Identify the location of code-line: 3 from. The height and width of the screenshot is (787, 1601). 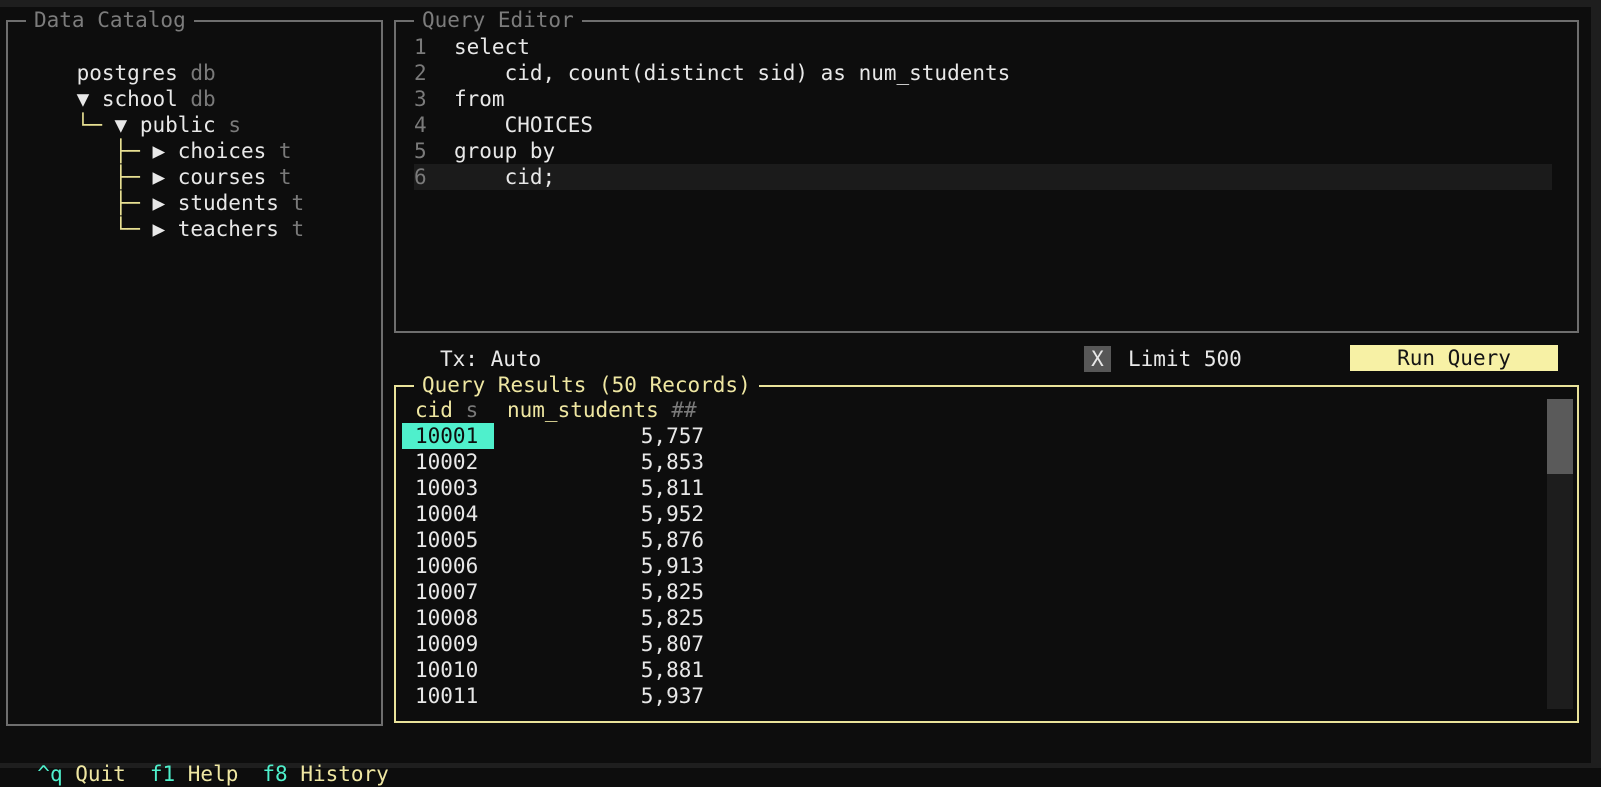
(983, 99).